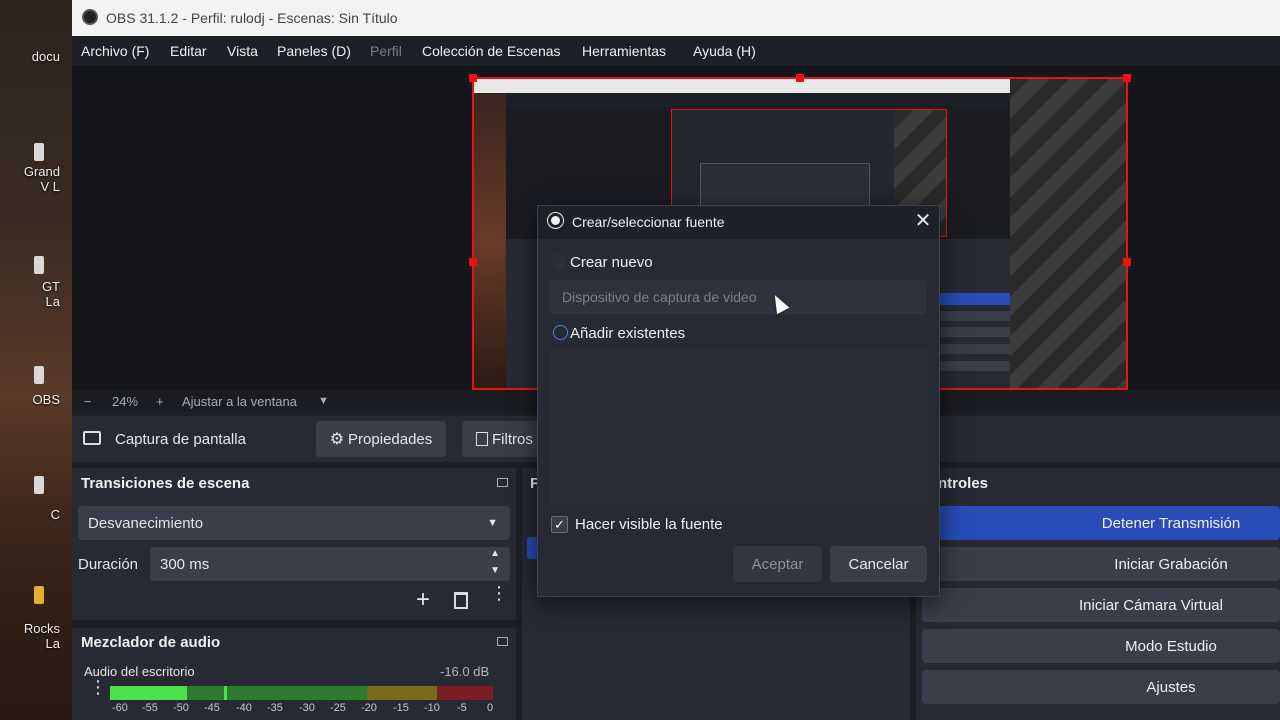 This screenshot has height=720, width=1280. What do you see at coordinates (30, 294) in the screenshot?
I see `desktop-label-gt: GT La` at bounding box center [30, 294].